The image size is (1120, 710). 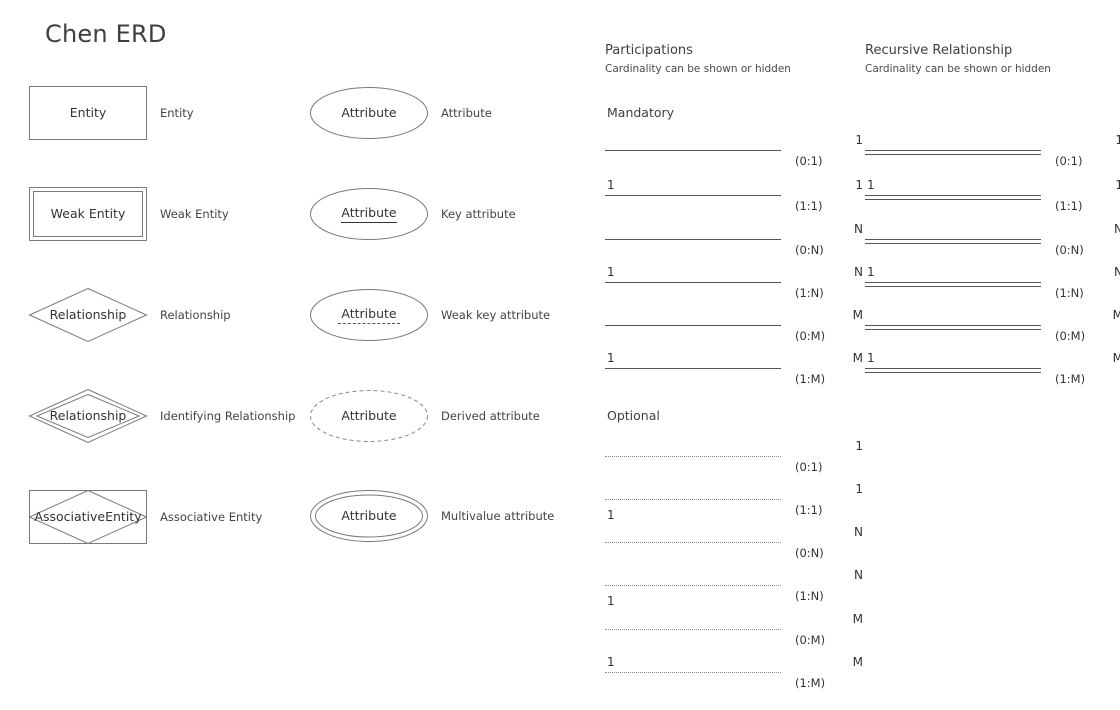 I want to click on participation-row-mandatory-0: 1 (0:1), so click(x=735, y=148).